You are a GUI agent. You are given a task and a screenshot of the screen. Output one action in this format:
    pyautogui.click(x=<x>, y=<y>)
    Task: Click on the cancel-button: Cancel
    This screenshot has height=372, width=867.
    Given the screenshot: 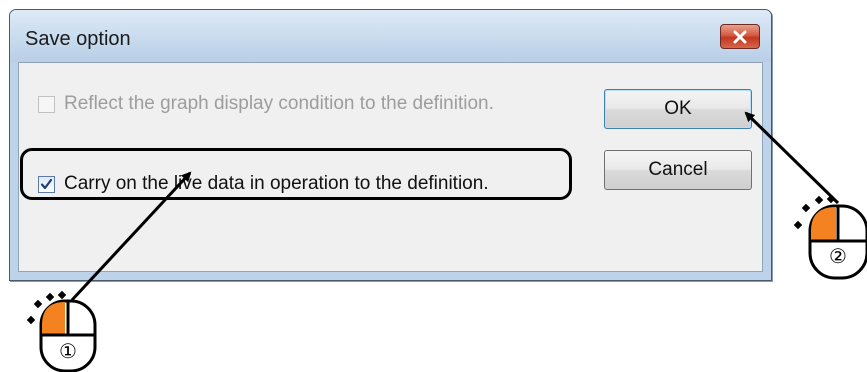 What is the action you would take?
    pyautogui.click(x=678, y=170)
    